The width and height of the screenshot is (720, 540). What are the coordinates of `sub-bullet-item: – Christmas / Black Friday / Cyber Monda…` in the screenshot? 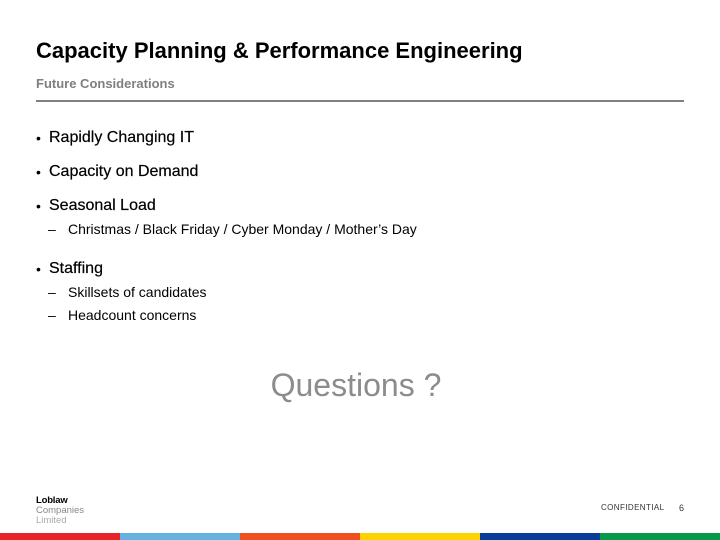 It's located at (356, 229).